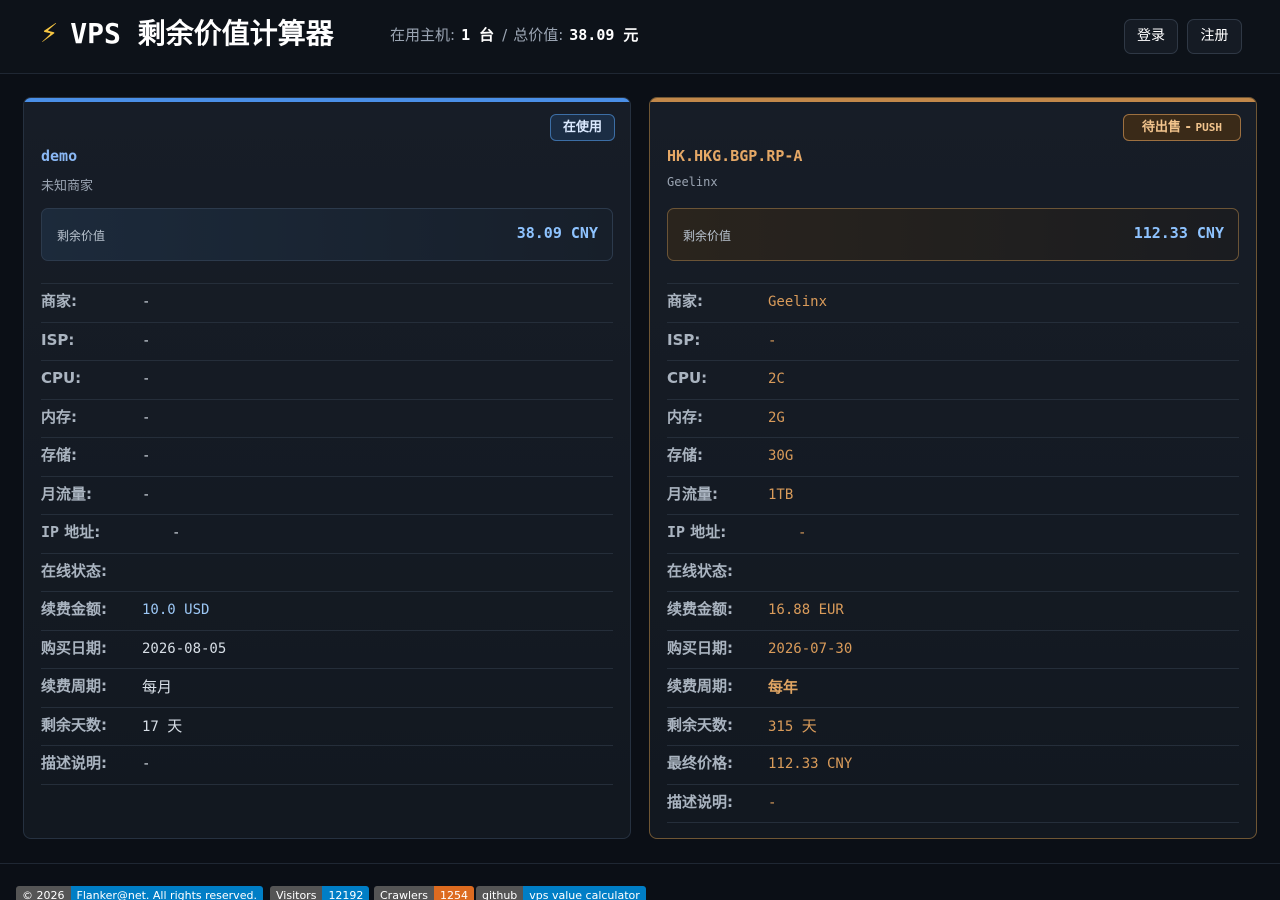  What do you see at coordinates (176, 610) in the screenshot?
I see `spec-value: 10.0 USD` at bounding box center [176, 610].